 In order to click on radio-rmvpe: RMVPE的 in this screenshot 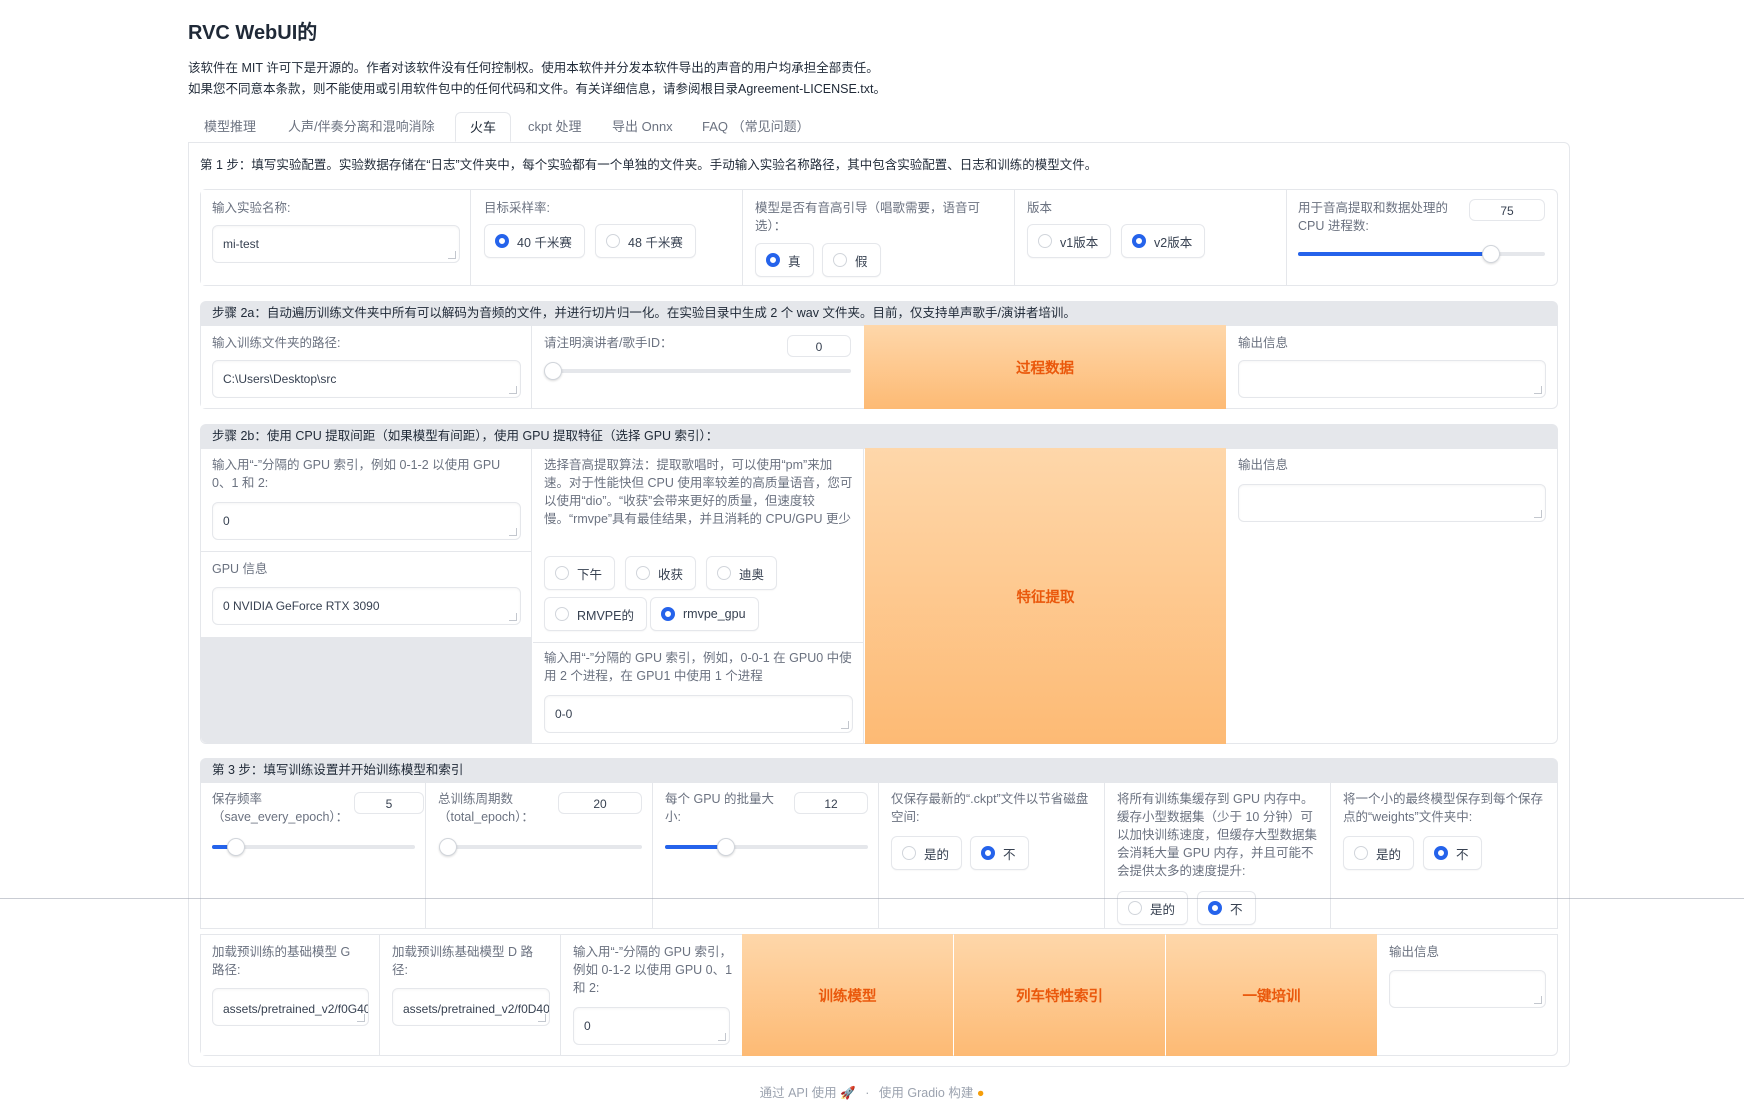, I will do `click(595, 614)`.